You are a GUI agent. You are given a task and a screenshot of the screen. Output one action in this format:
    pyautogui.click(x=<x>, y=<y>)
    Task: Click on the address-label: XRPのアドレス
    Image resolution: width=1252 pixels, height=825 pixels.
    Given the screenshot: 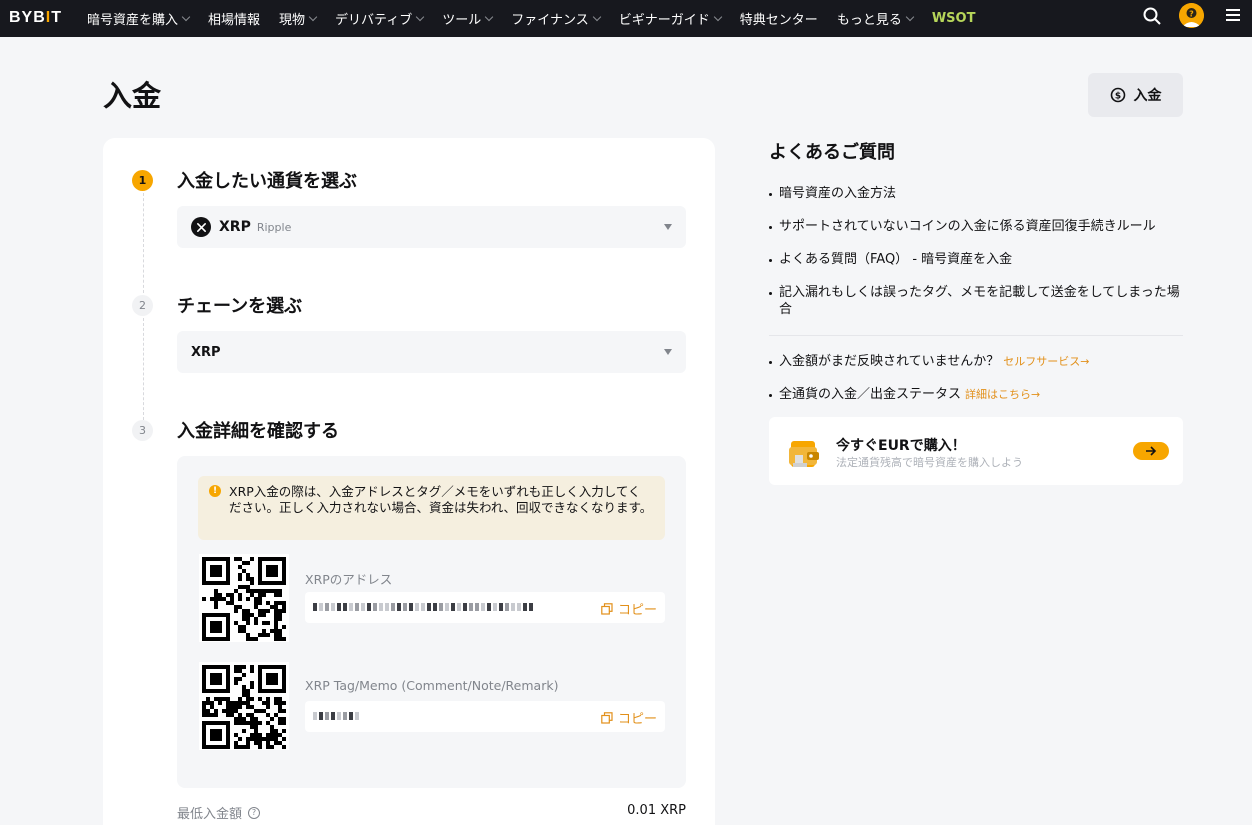 What is the action you would take?
    pyautogui.click(x=349, y=579)
    